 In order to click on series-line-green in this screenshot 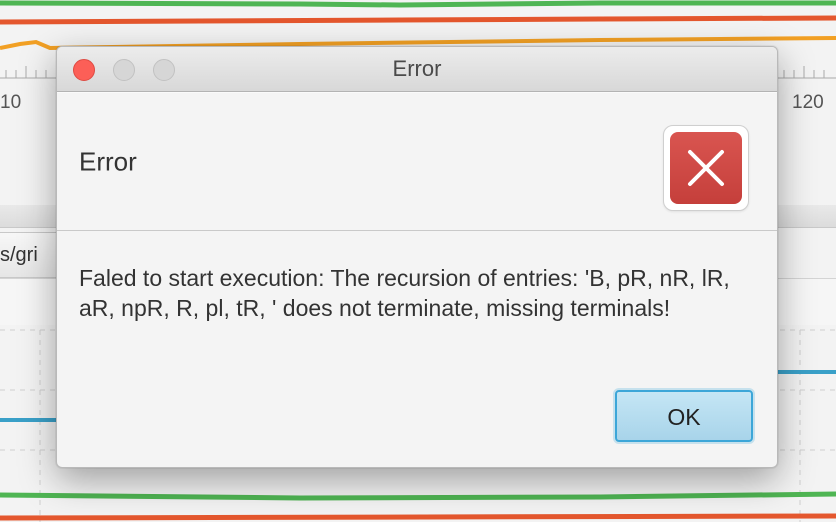, I will do `click(418, 4)`.